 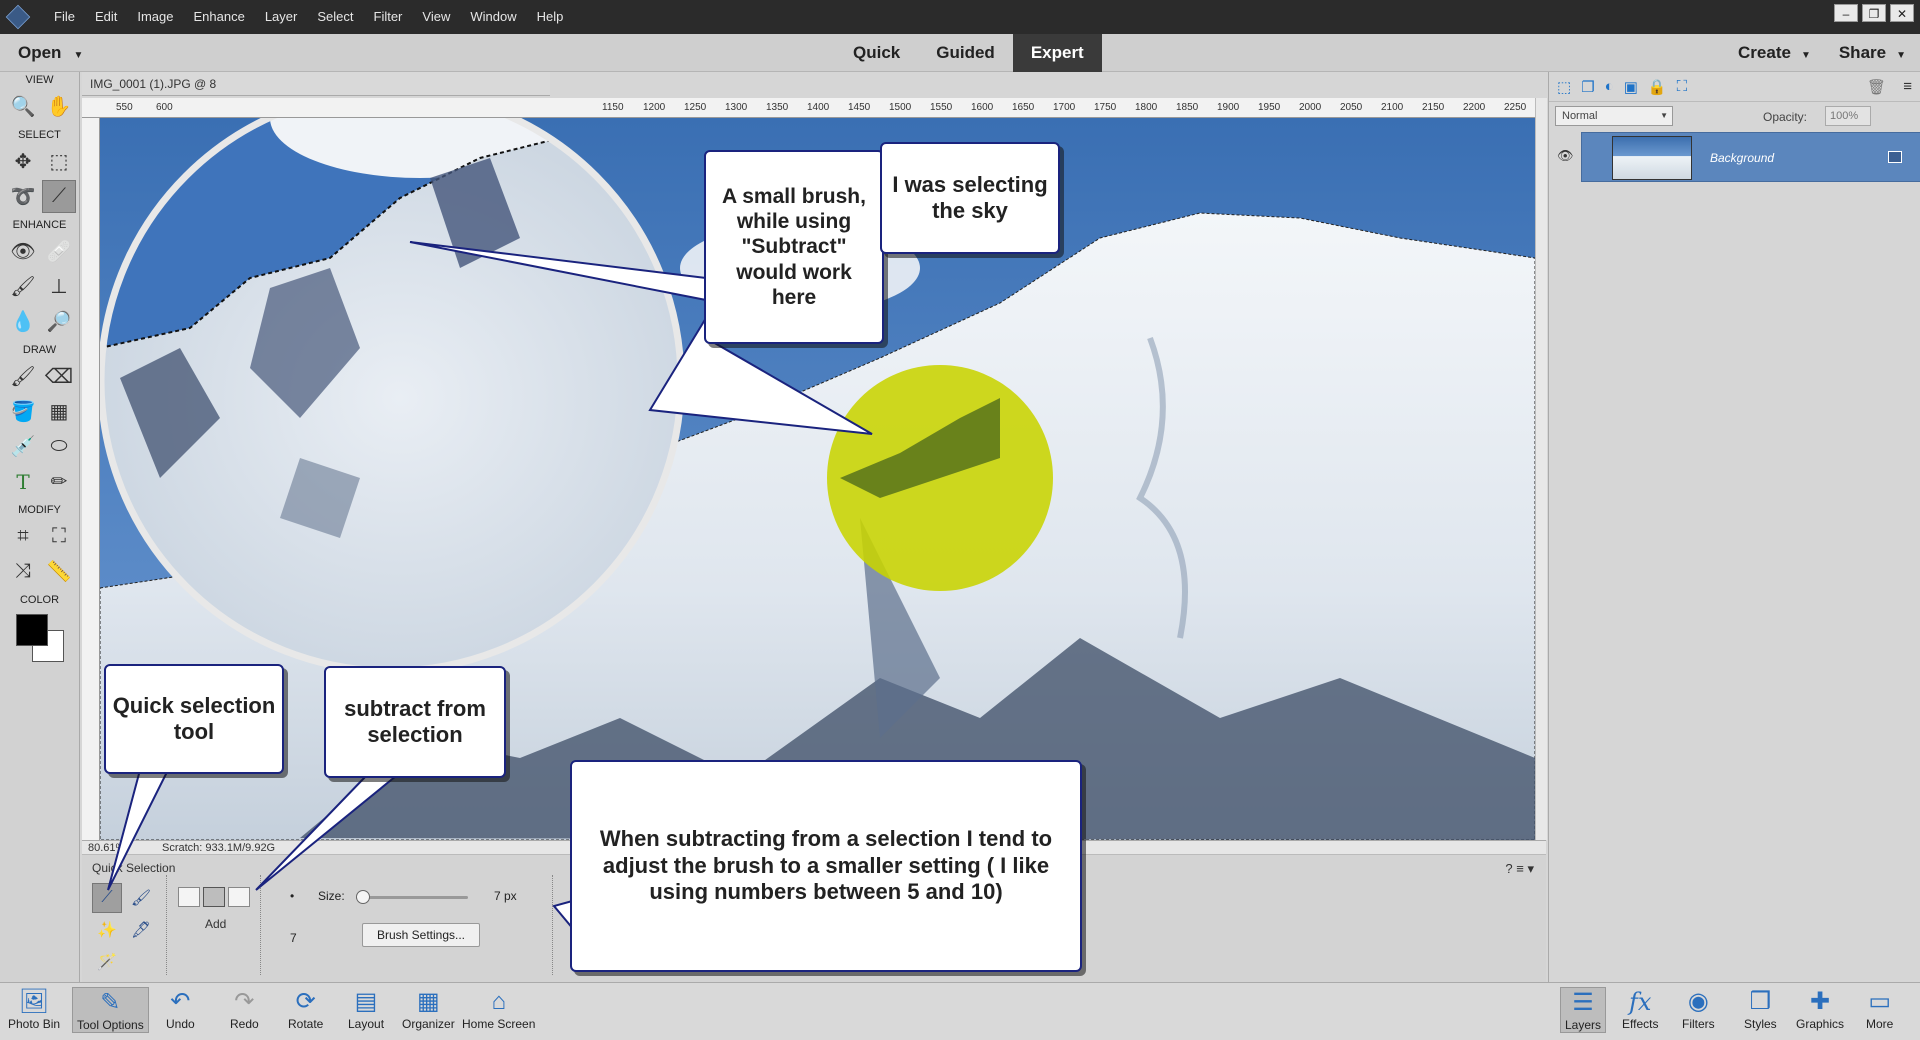 I want to click on foreground-color-swatch, so click(x=32, y=630).